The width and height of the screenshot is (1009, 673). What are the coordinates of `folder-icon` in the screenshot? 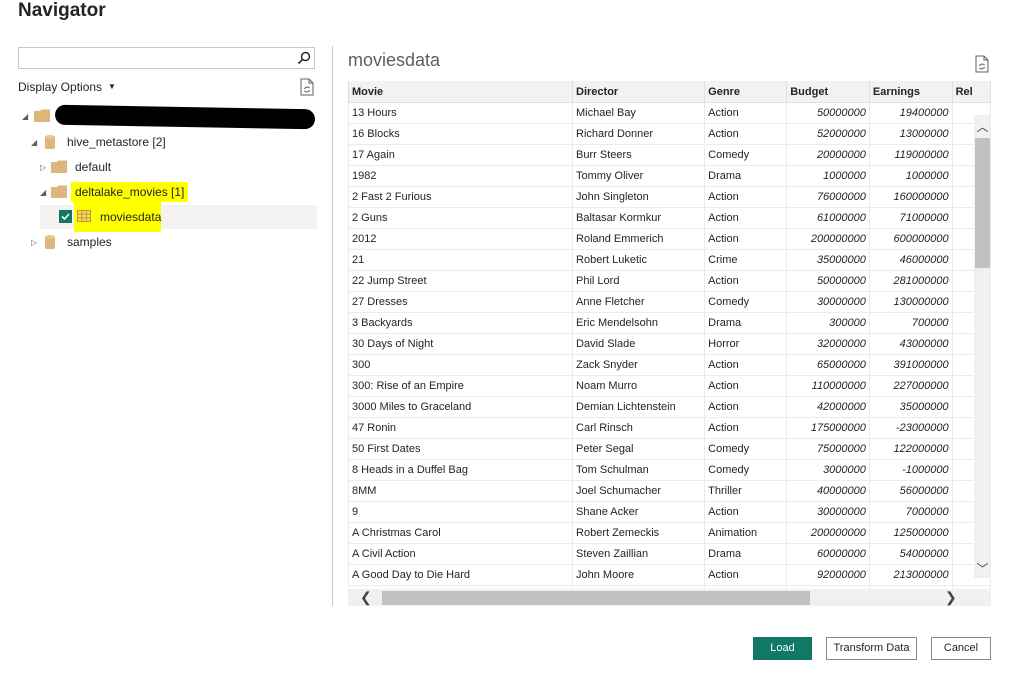 It's located at (59, 191).